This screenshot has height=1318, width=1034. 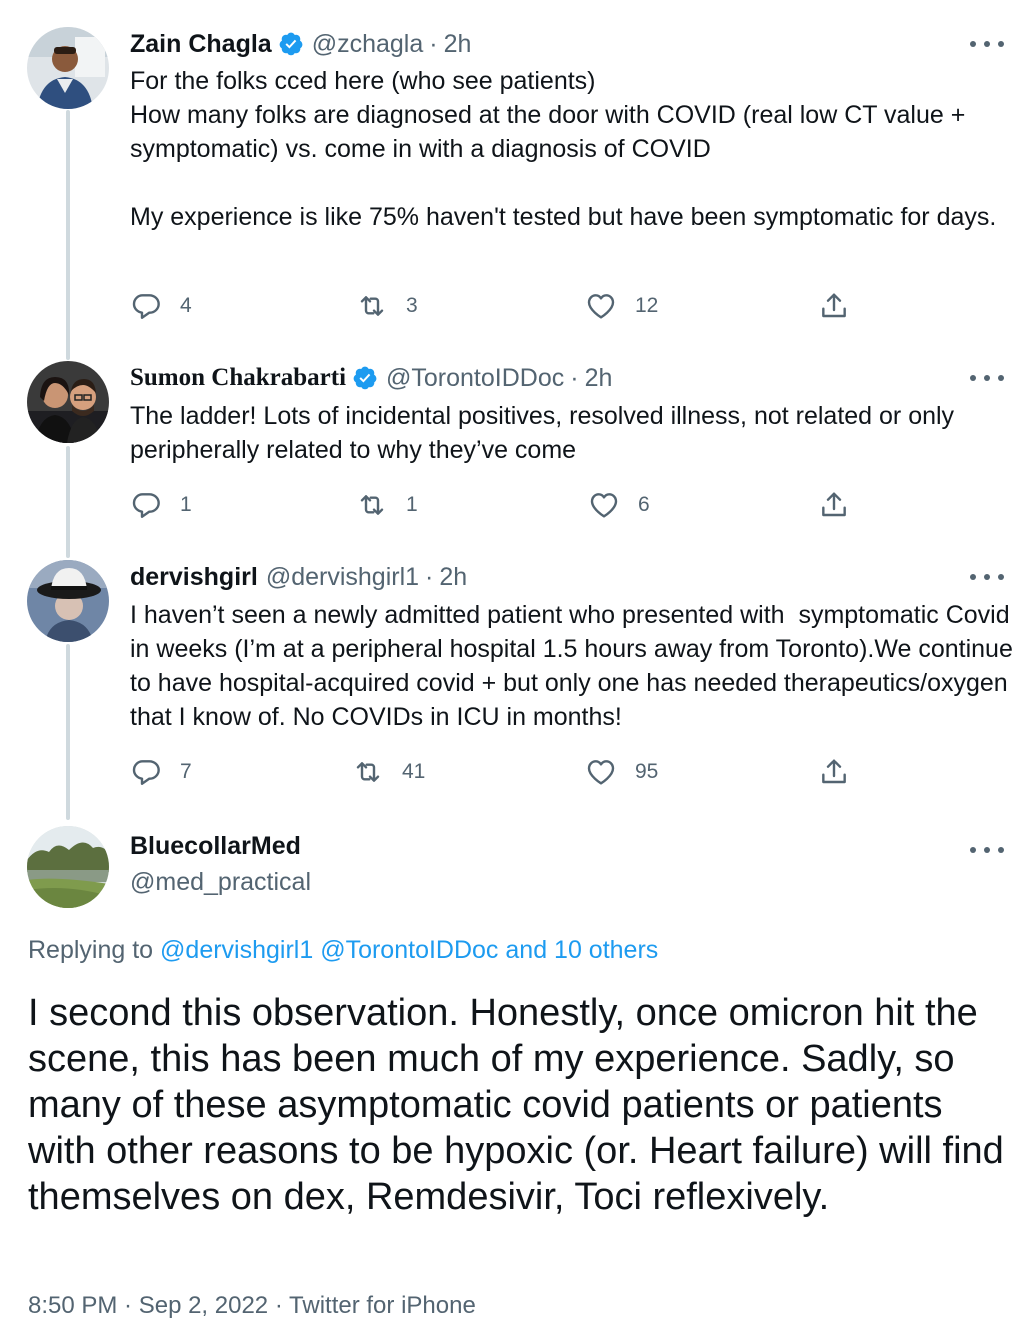 I want to click on mention-link: @dervishgirl1, so click(x=236, y=950).